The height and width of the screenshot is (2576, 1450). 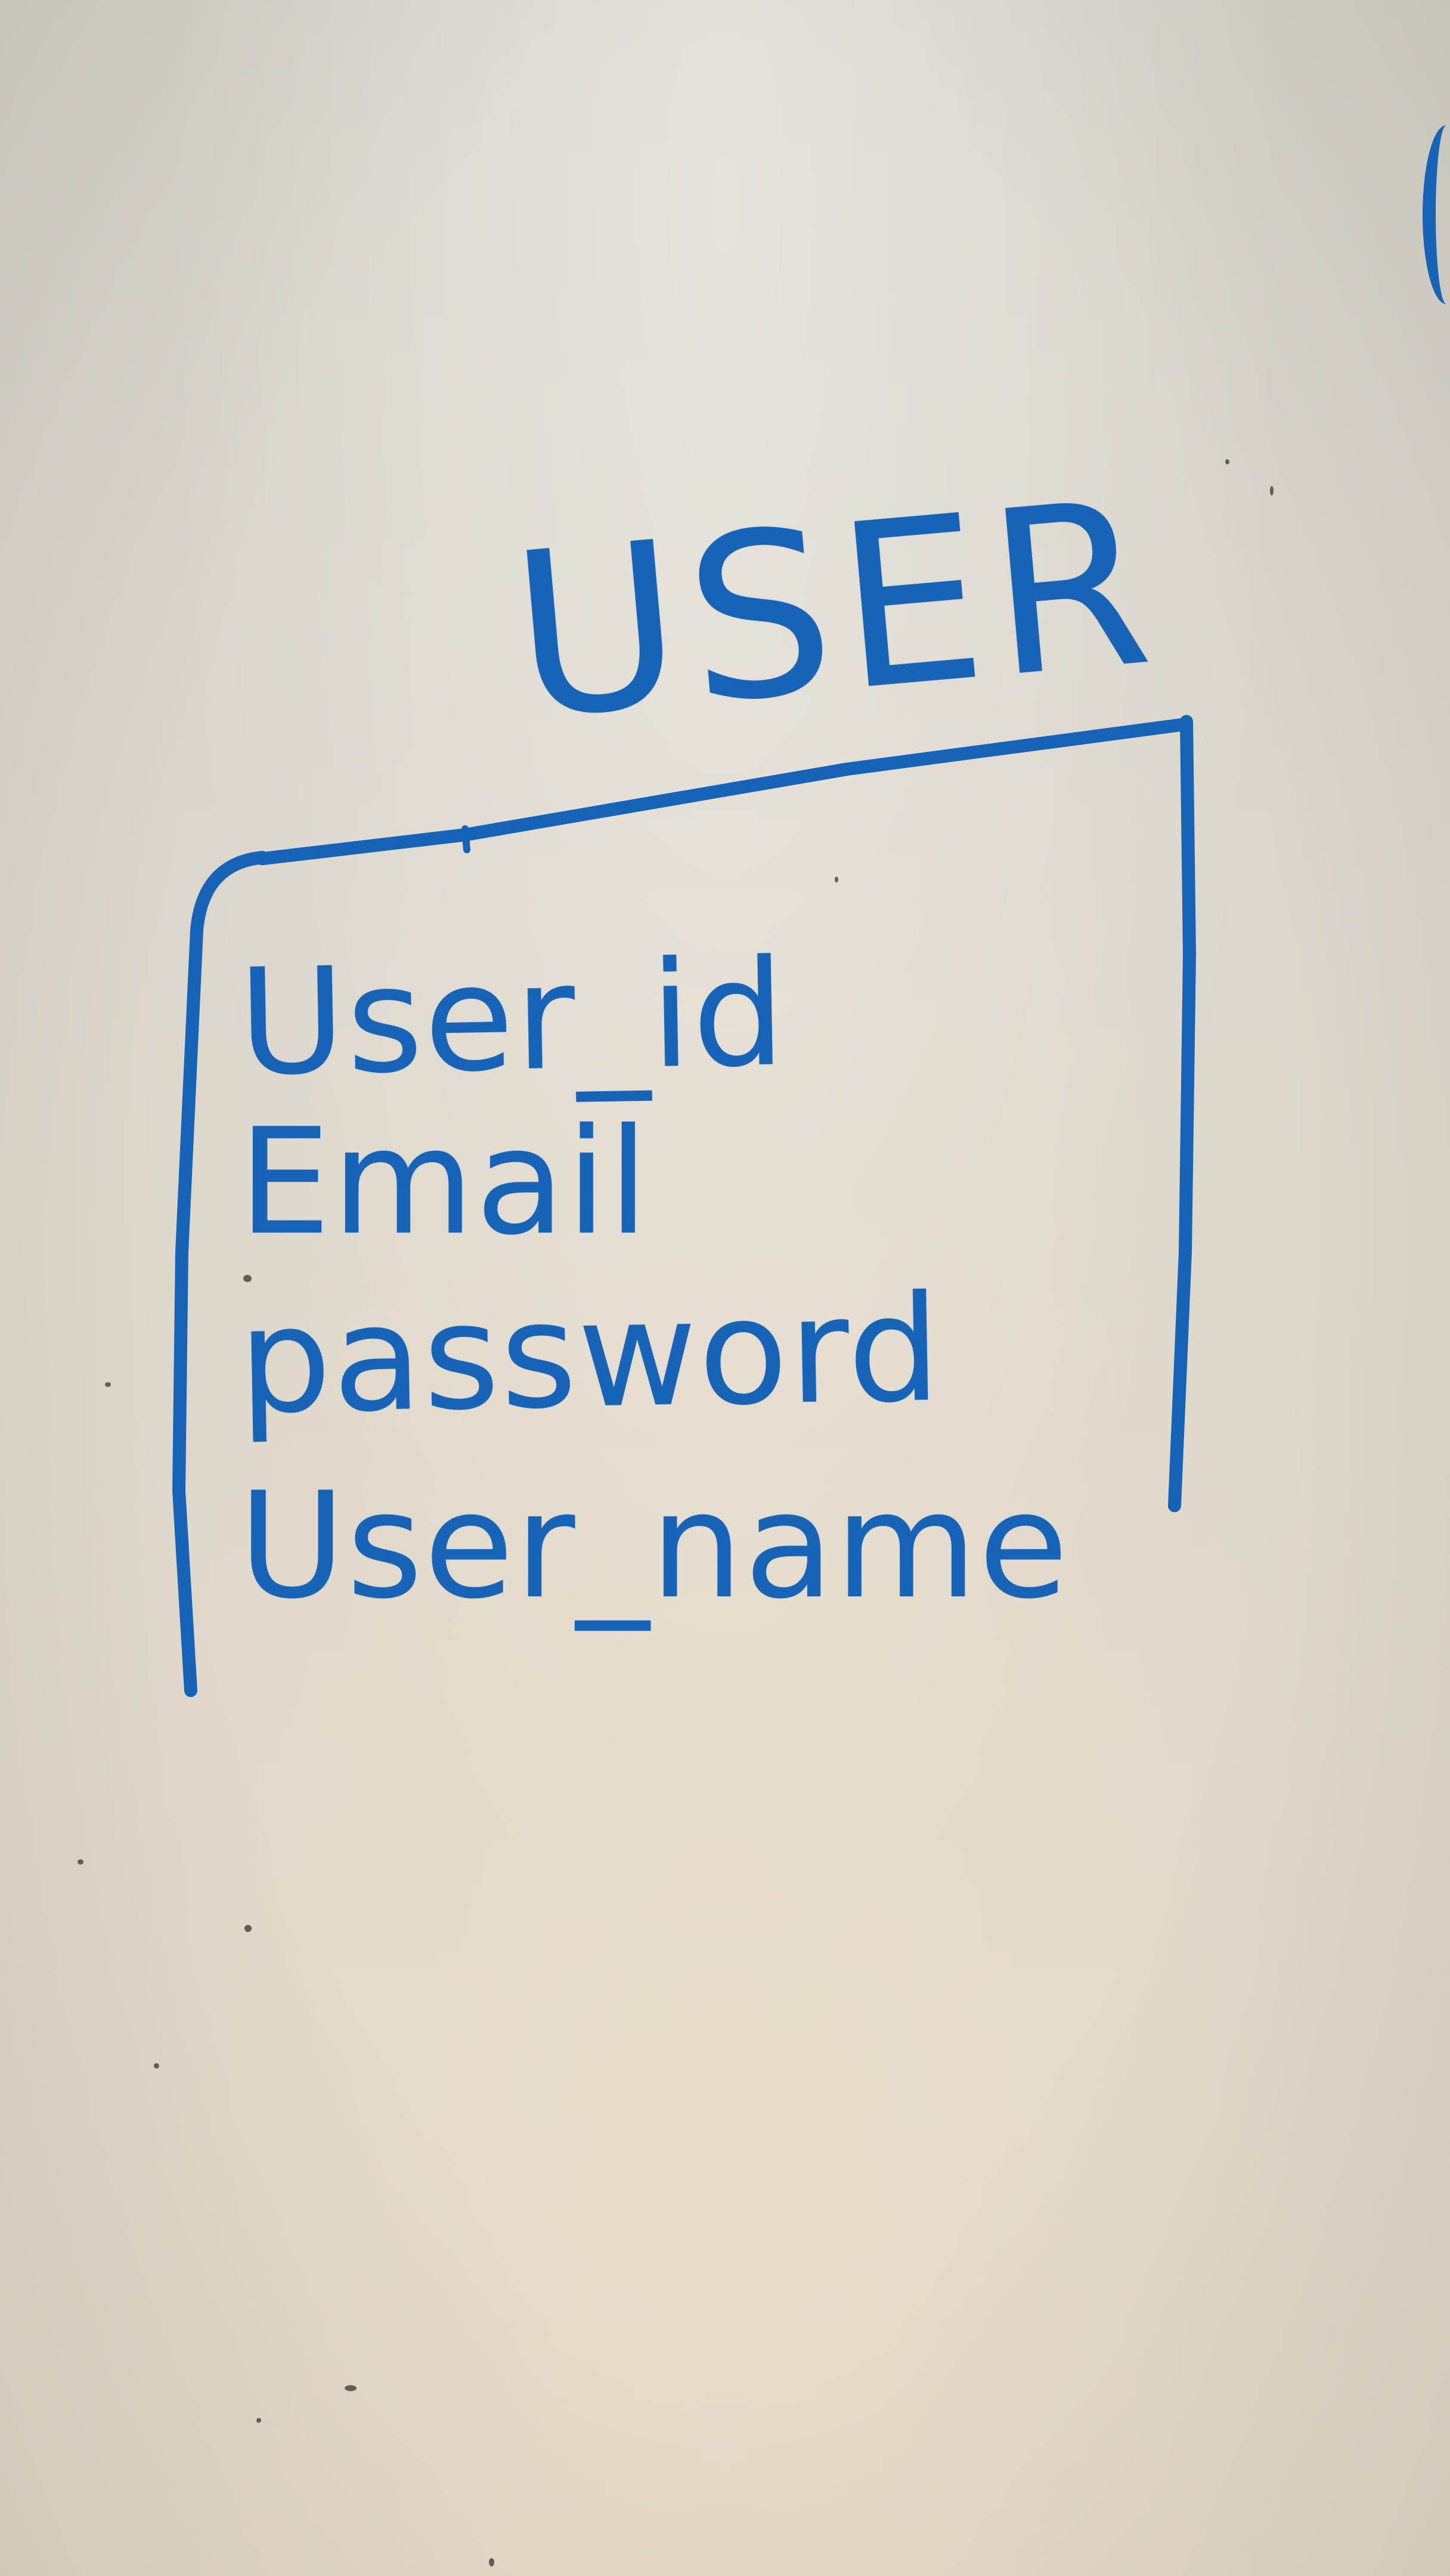 What do you see at coordinates (444, 1182) in the screenshot?
I see `attribute-email: Email` at bounding box center [444, 1182].